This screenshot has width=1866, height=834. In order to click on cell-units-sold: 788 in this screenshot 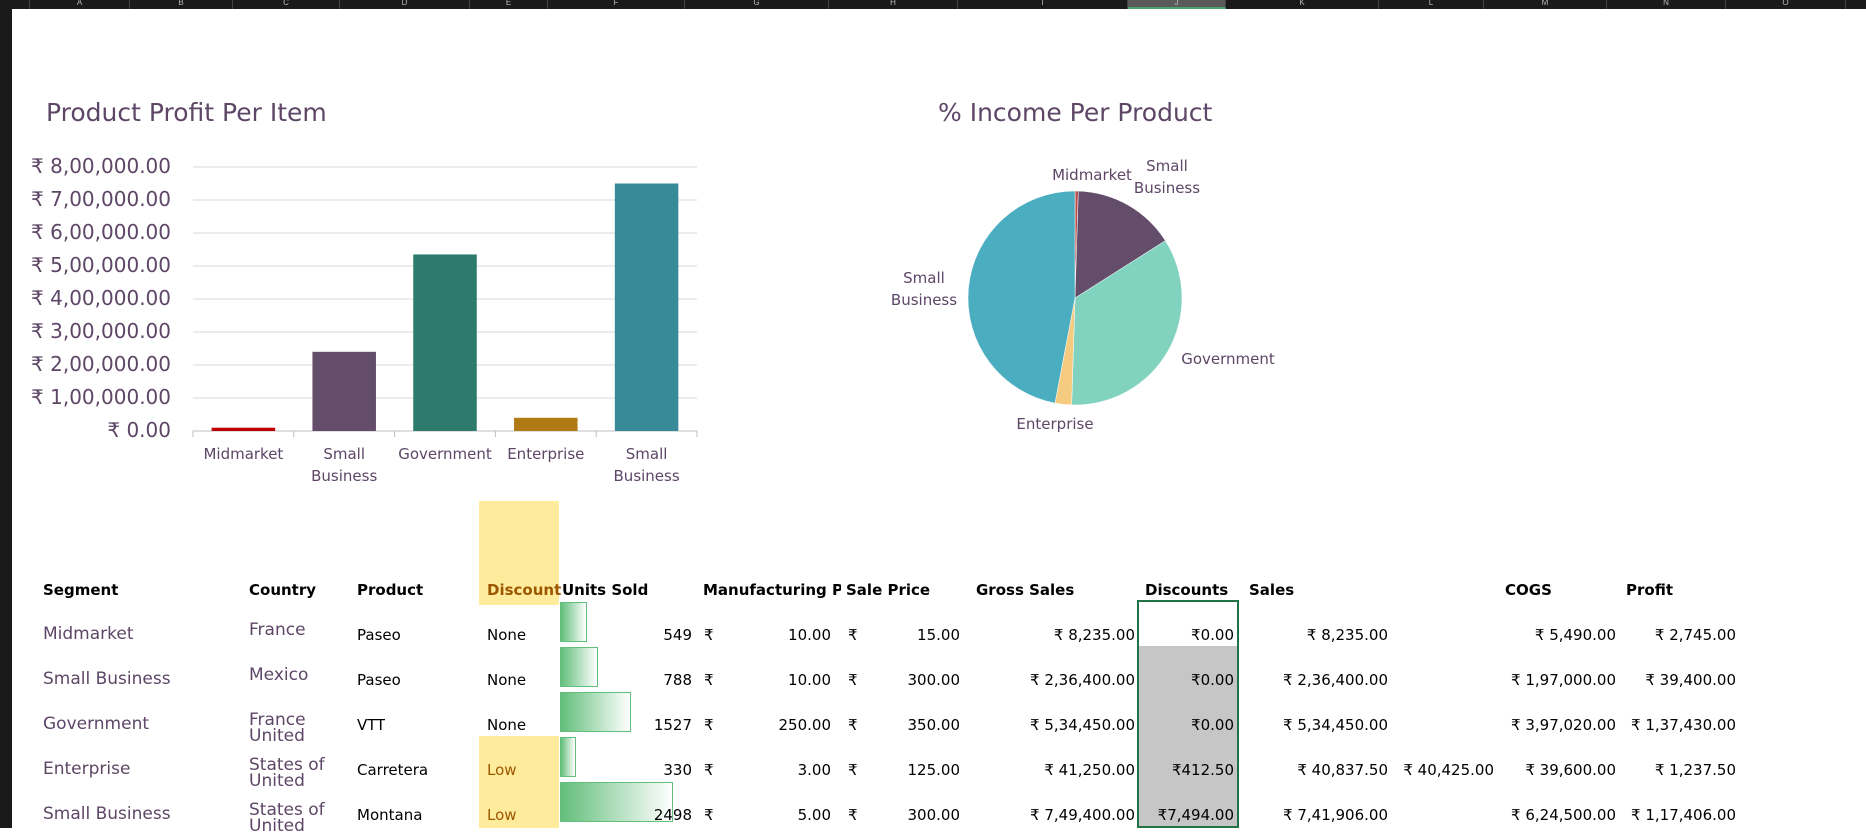, I will do `click(626, 680)`.